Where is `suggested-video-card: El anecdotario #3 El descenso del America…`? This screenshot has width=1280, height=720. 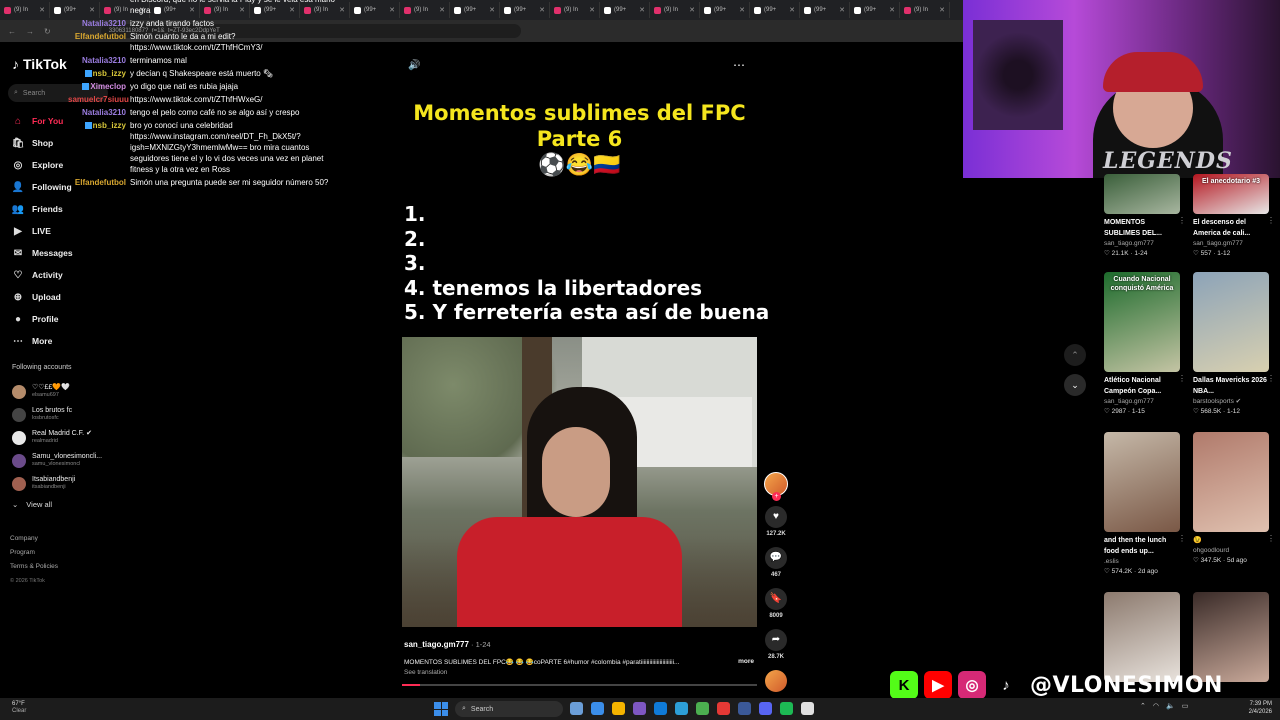 suggested-video-card: El anecdotario #3 El descenso del America… is located at coordinates (1234, 216).